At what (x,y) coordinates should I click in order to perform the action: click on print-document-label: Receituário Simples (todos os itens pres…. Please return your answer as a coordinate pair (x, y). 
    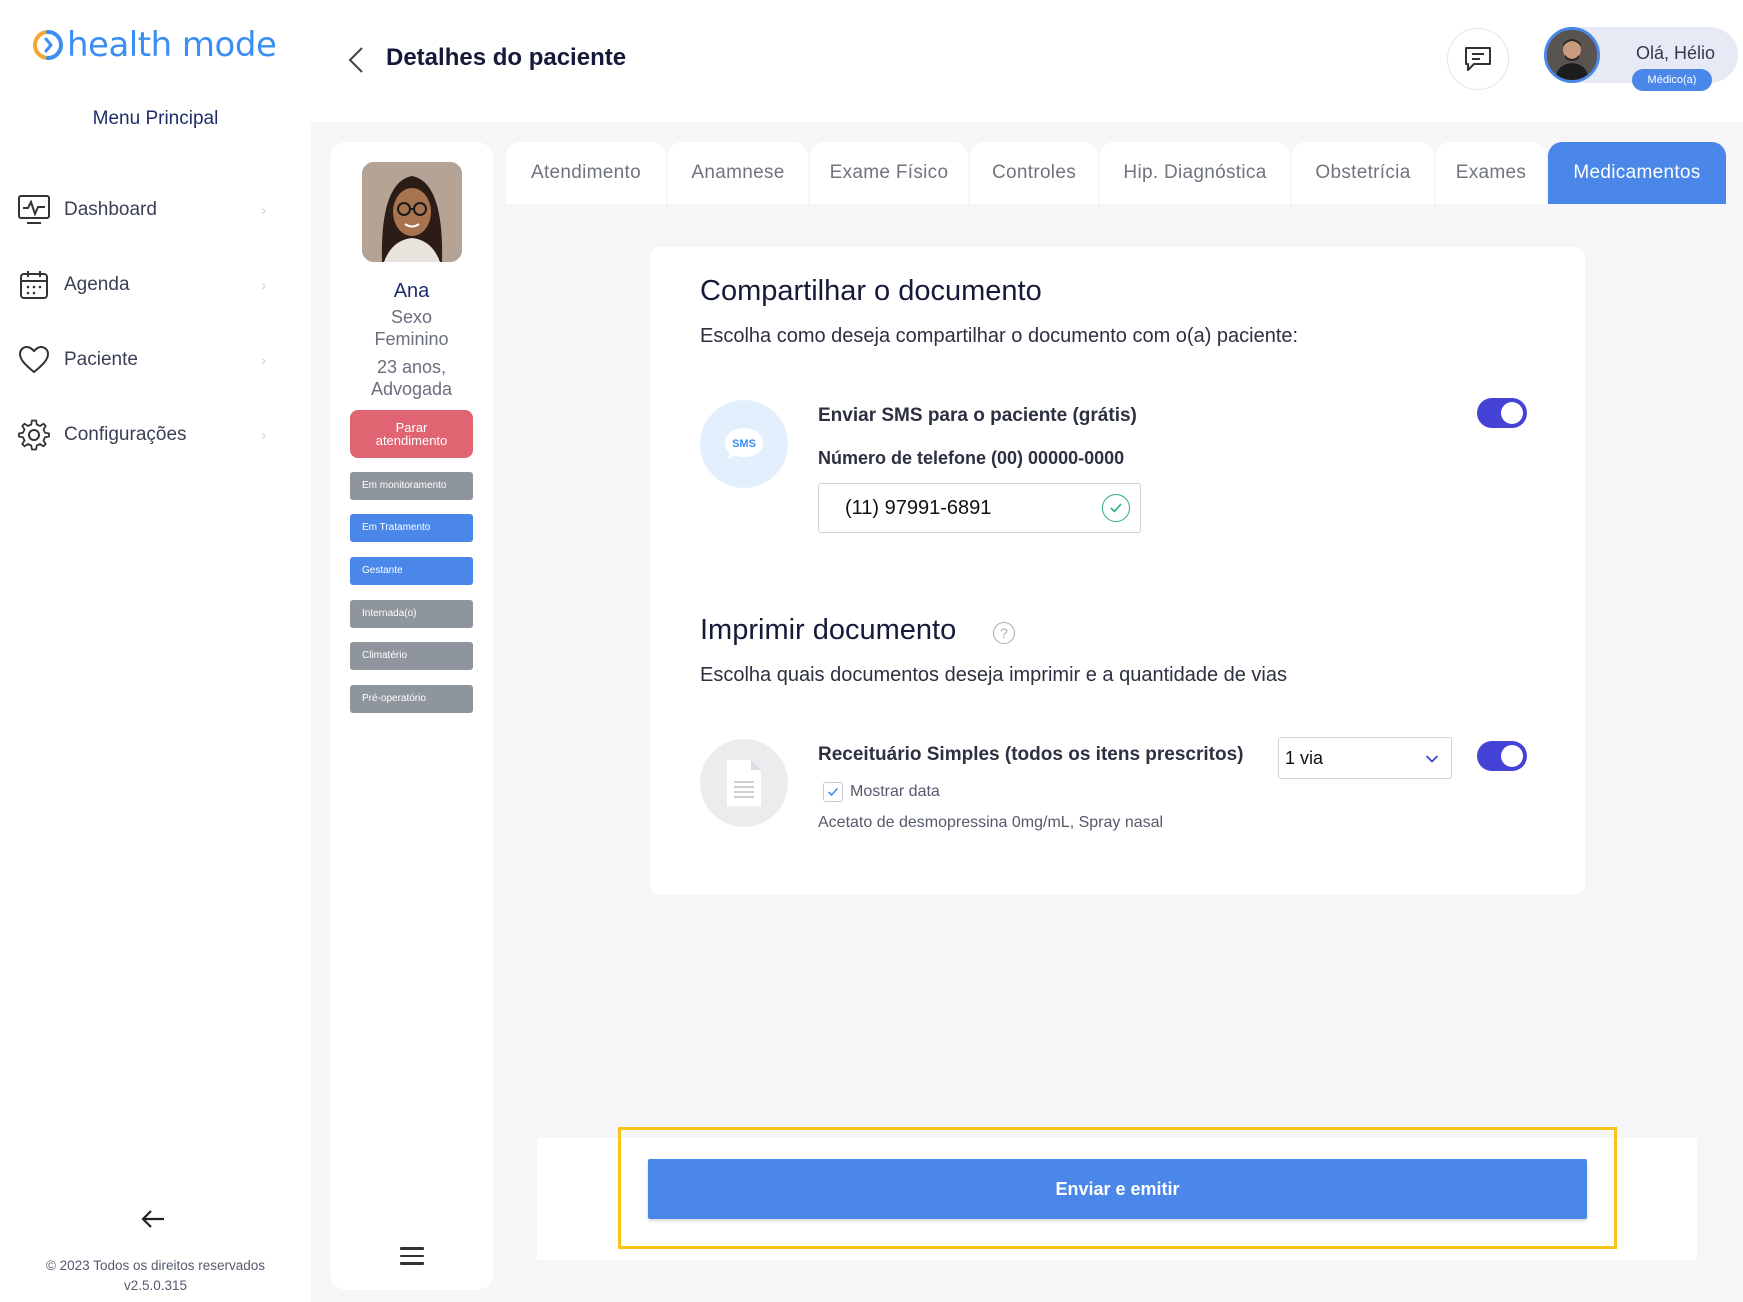
    Looking at the image, I should click on (1031, 754).